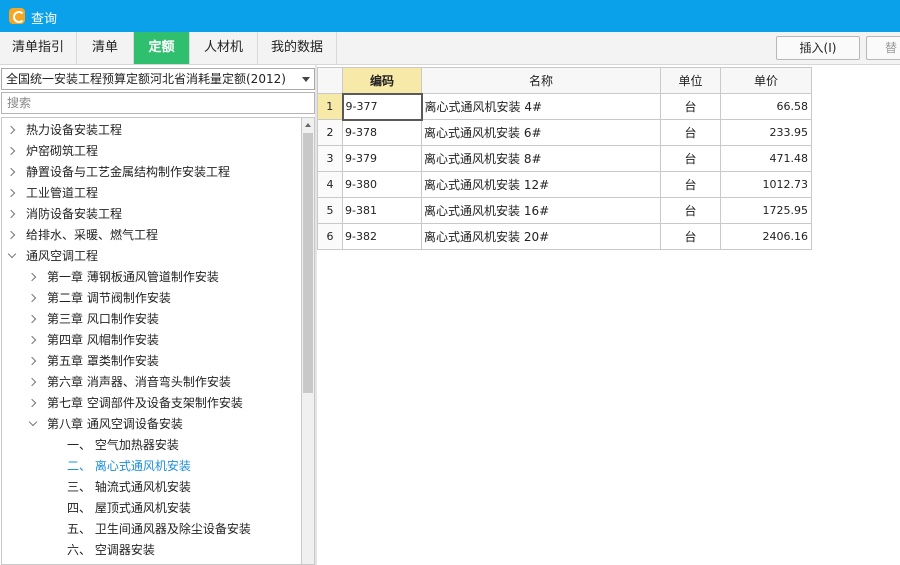 The height and width of the screenshot is (565, 900). Describe the element at coordinates (151, 214) in the screenshot. I see `tree-item-fire-protection: 消防设备安装工程` at that location.